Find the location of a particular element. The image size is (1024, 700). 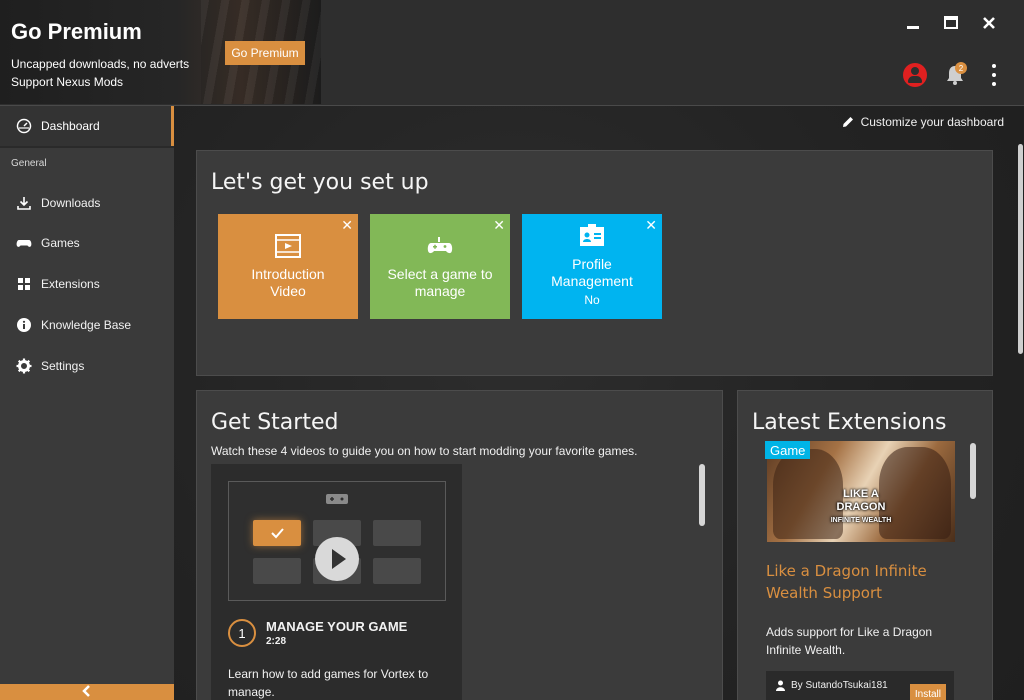

video-number: 1 is located at coordinates (242, 633).